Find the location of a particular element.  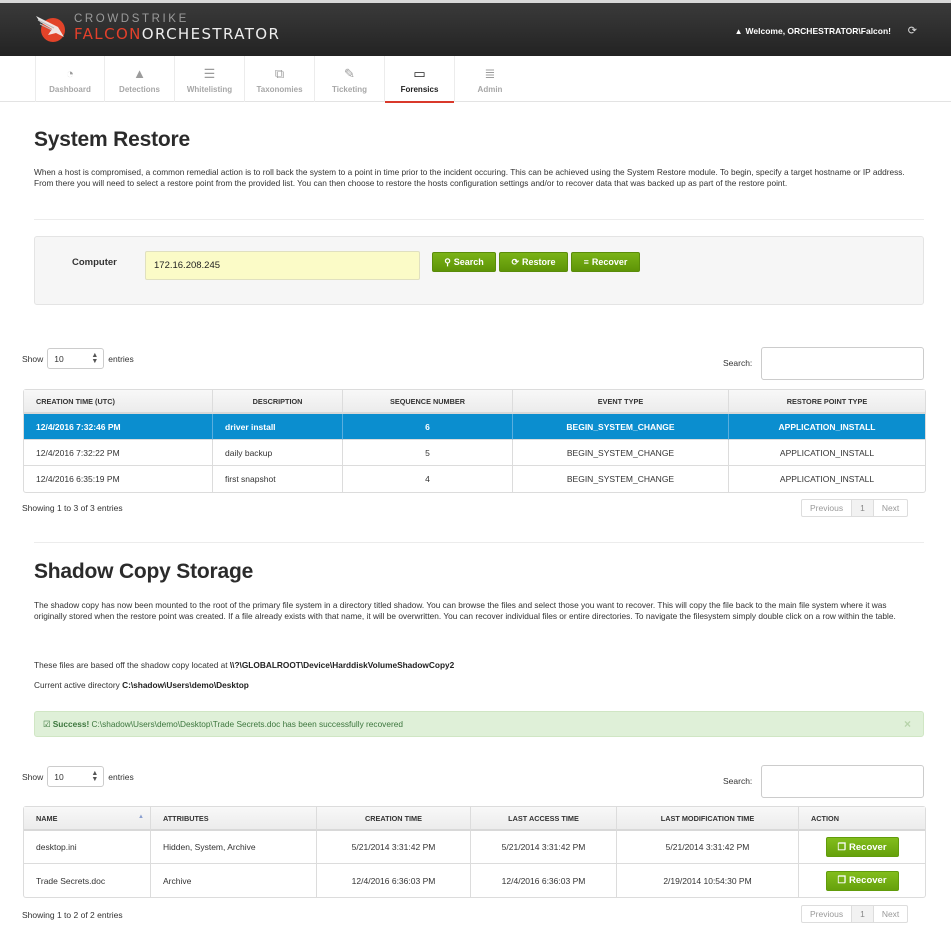

column-header: RESTORE POINT TYPE is located at coordinates (827, 402).